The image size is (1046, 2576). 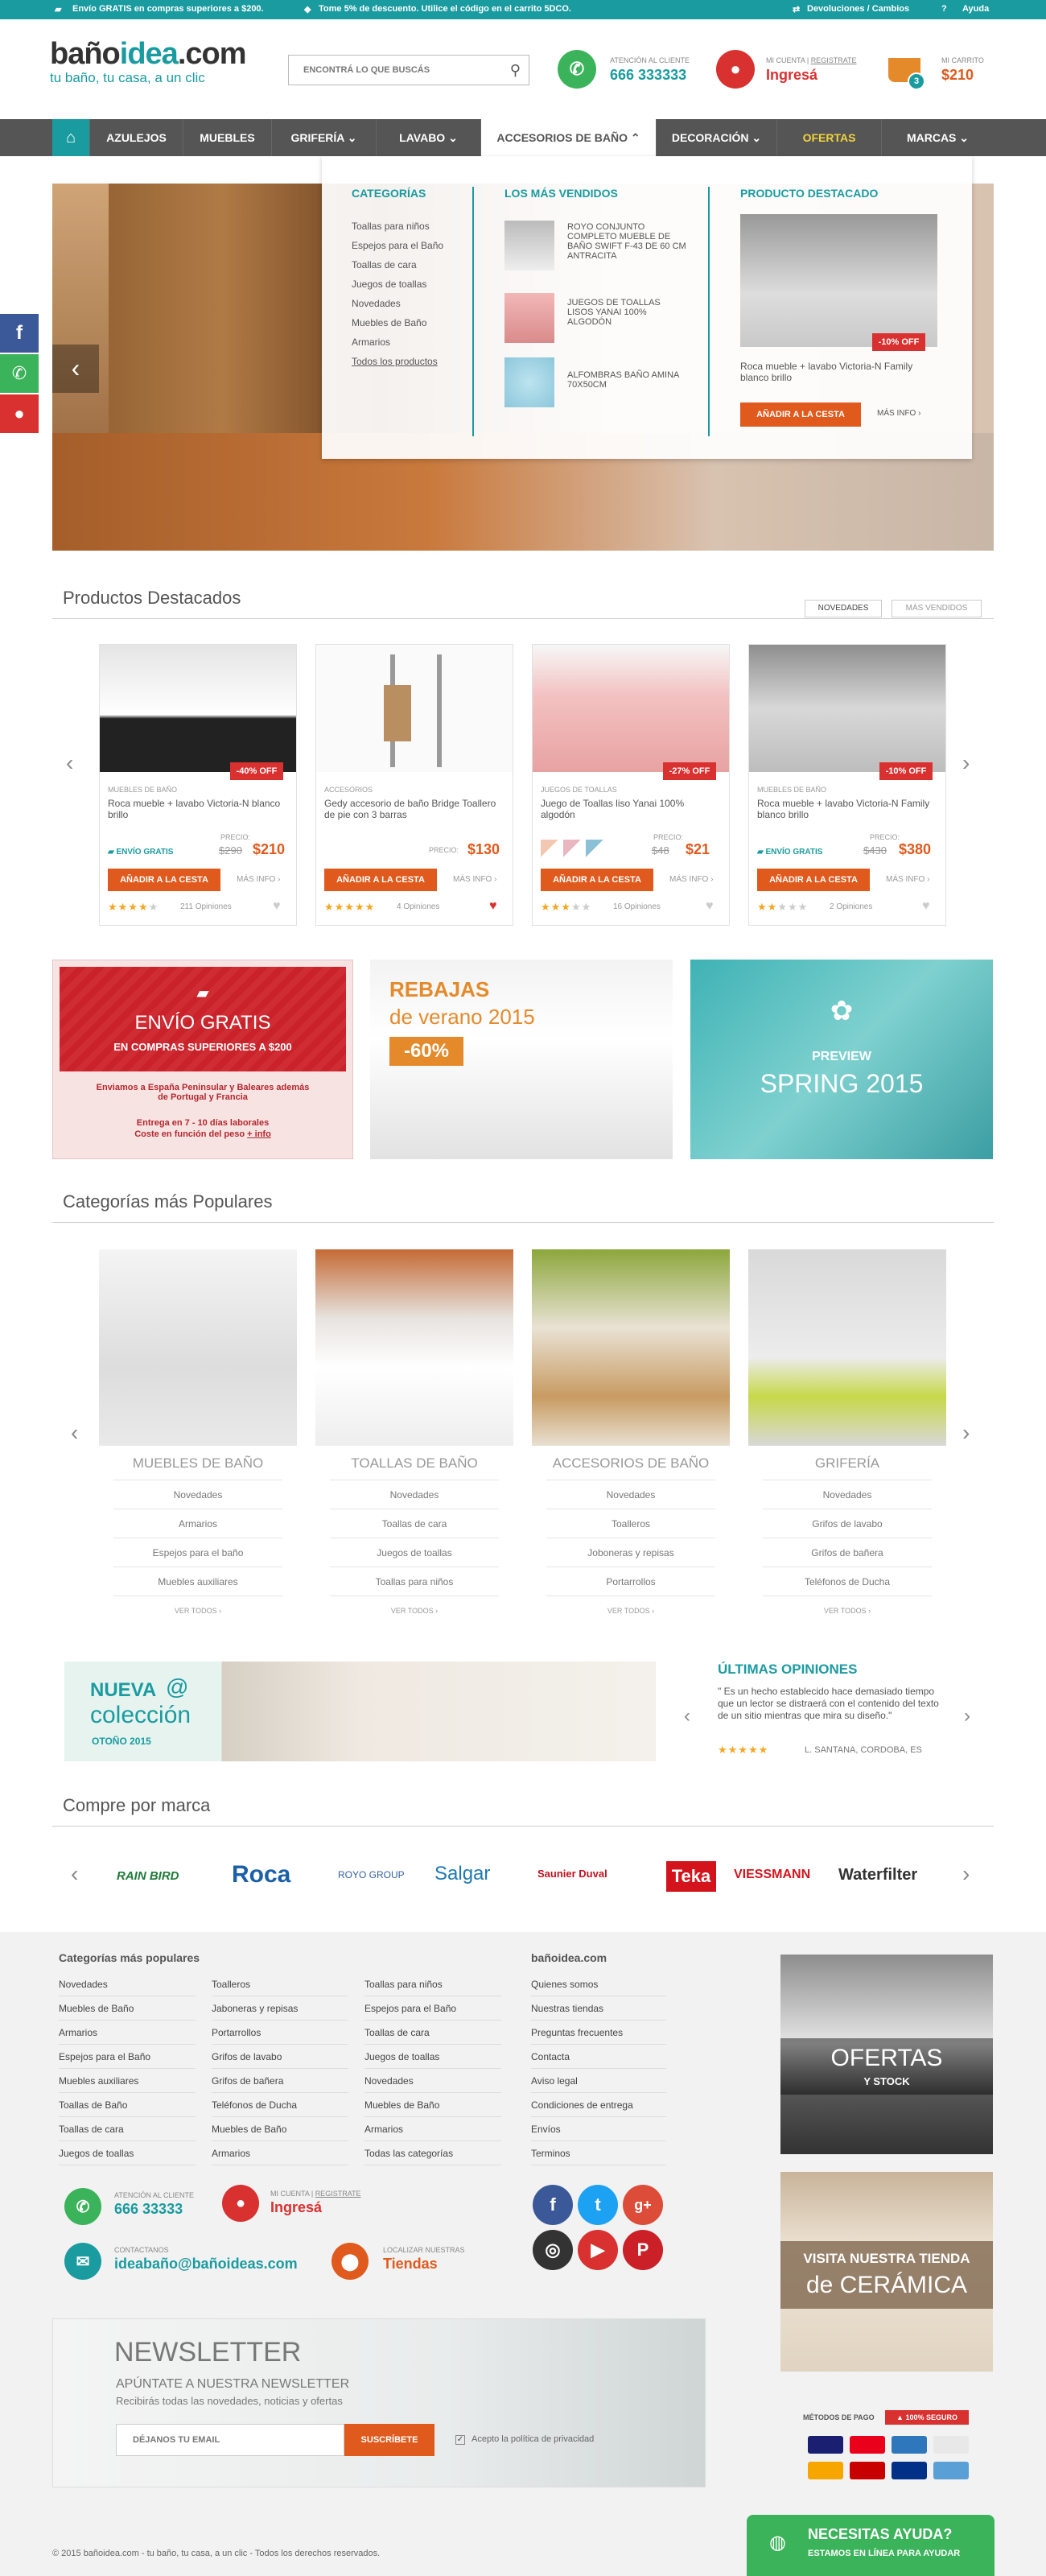 What do you see at coordinates (877, 1875) in the screenshot?
I see `brand-logo-waterfilter: Waterfilter` at bounding box center [877, 1875].